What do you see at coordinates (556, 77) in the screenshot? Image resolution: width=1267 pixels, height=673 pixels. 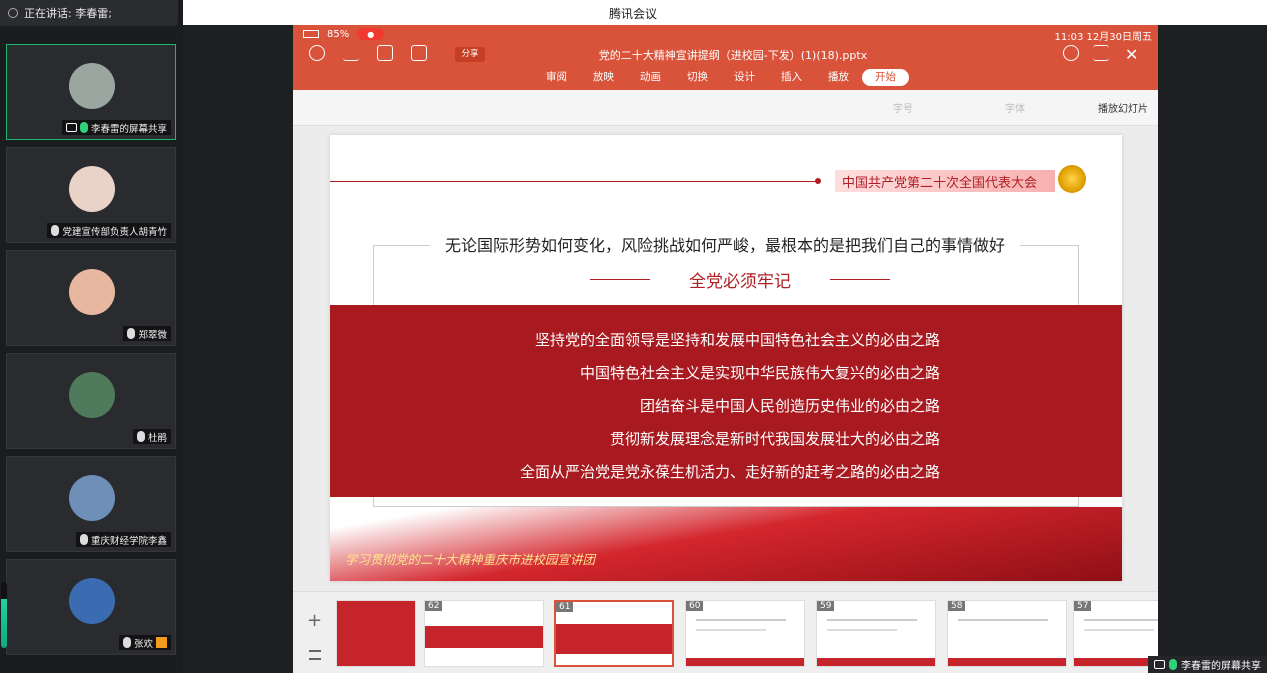 I see `tab-review: 审阅` at bounding box center [556, 77].